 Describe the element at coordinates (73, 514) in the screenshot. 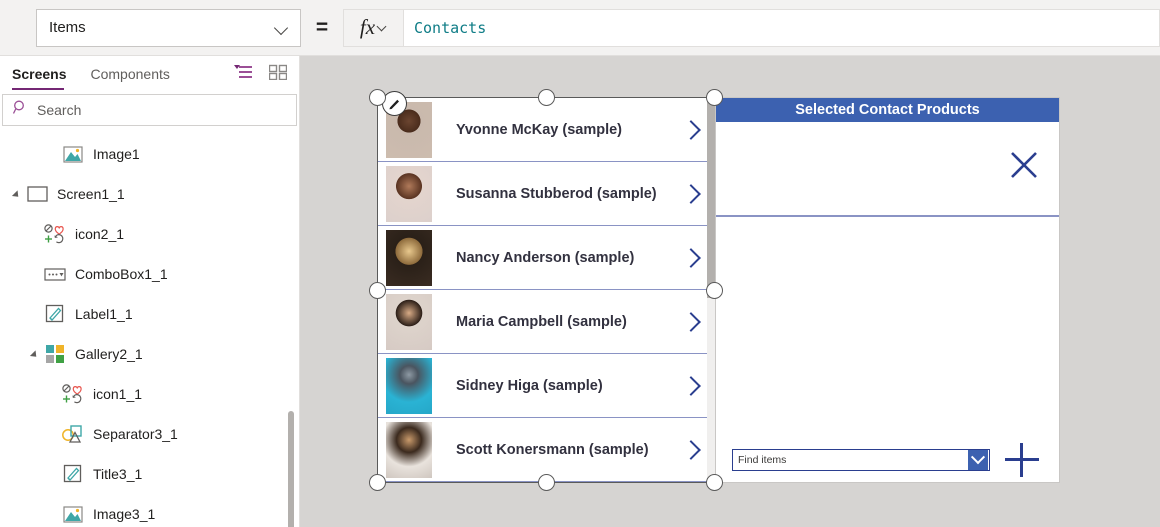

I see `image-icon` at that location.